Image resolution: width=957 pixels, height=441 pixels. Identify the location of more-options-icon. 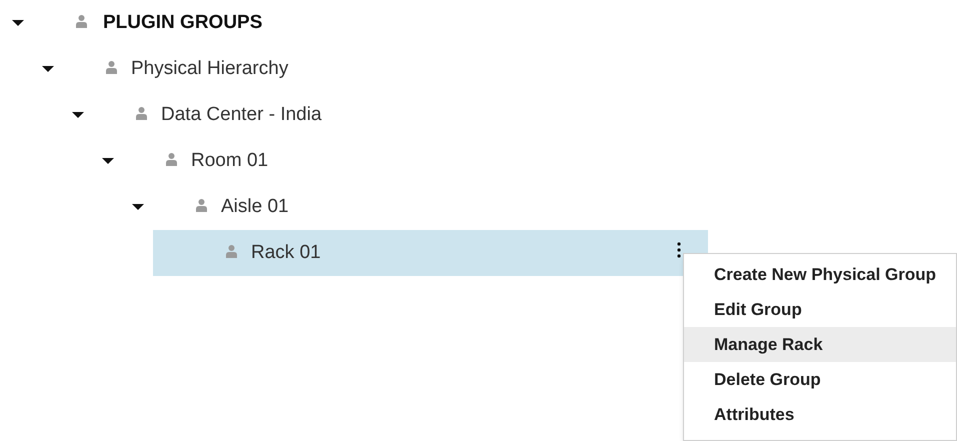
(679, 250).